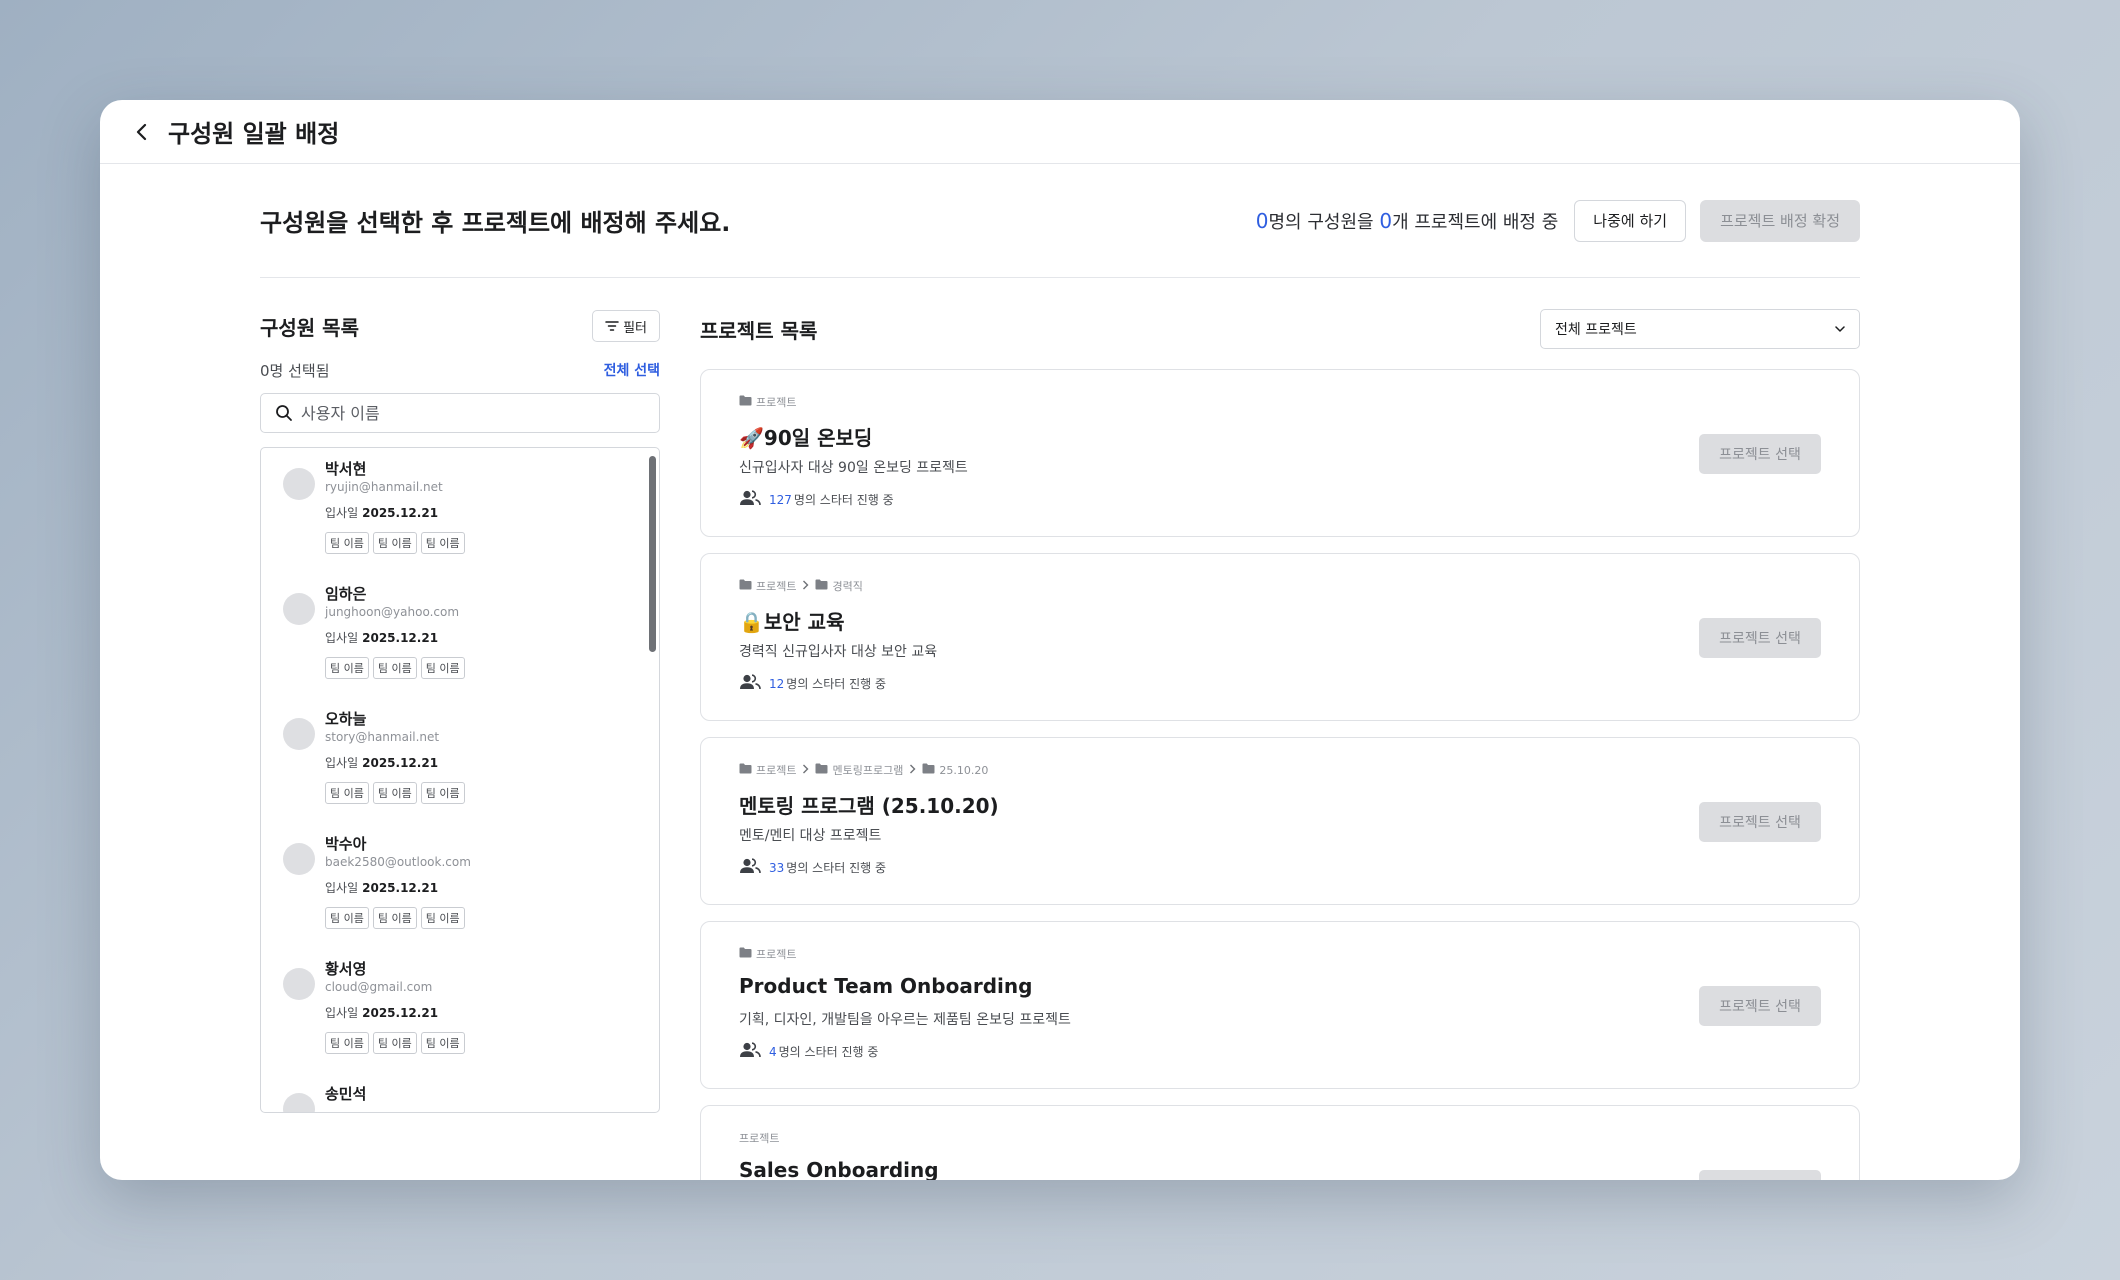  Describe the element at coordinates (379, 987) in the screenshot. I see `member-email: cloud@gmail.com` at that location.